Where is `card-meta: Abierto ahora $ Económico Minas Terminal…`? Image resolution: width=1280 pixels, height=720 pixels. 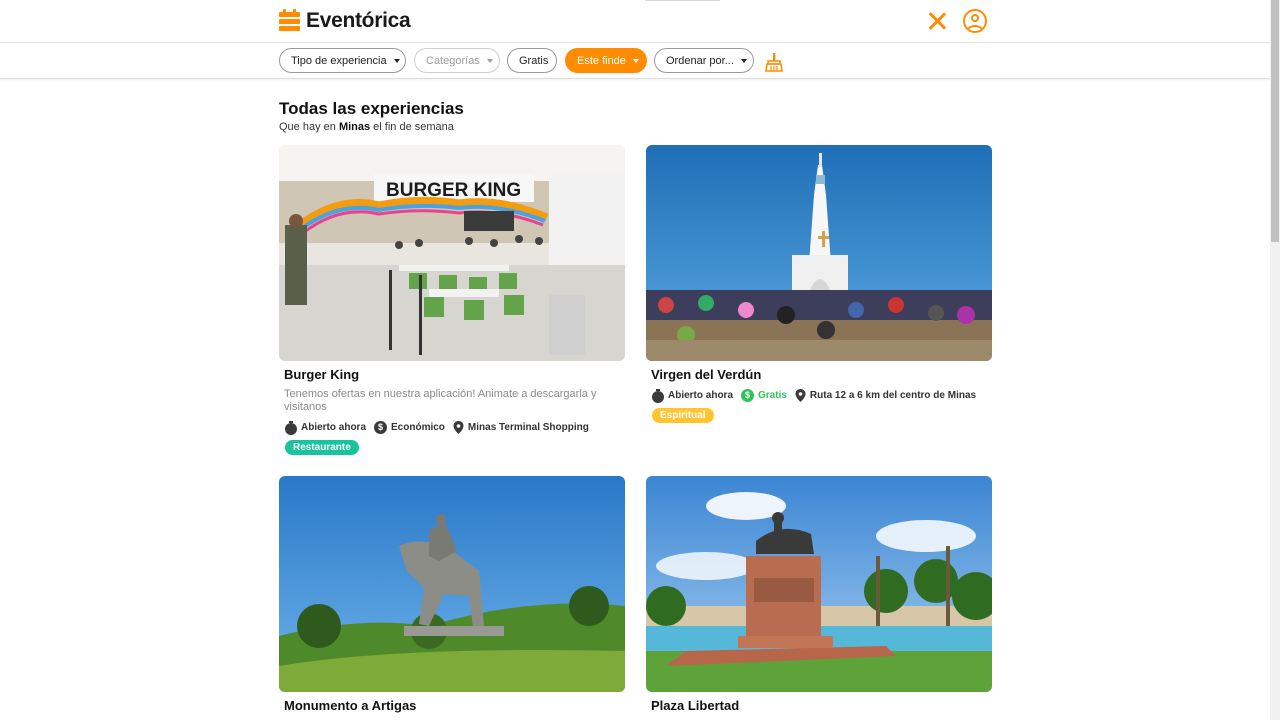
card-meta: Abierto ahora $ Económico Minas Terminal… is located at coordinates (455, 428).